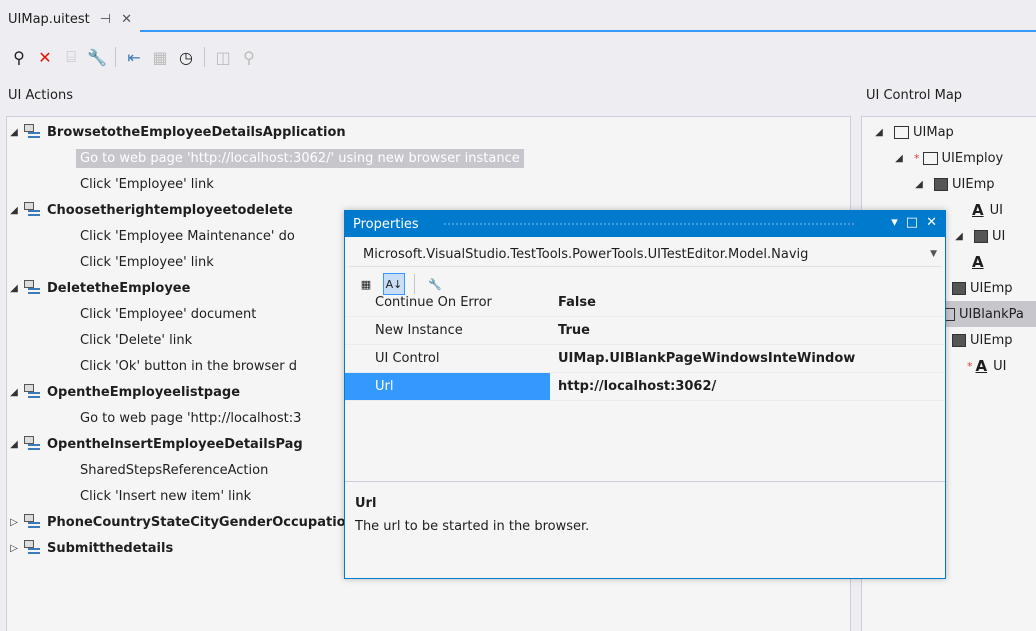 This screenshot has width=1036, height=631. I want to click on action-item: Go to web page 'http://localhost:3, so click(154, 418).